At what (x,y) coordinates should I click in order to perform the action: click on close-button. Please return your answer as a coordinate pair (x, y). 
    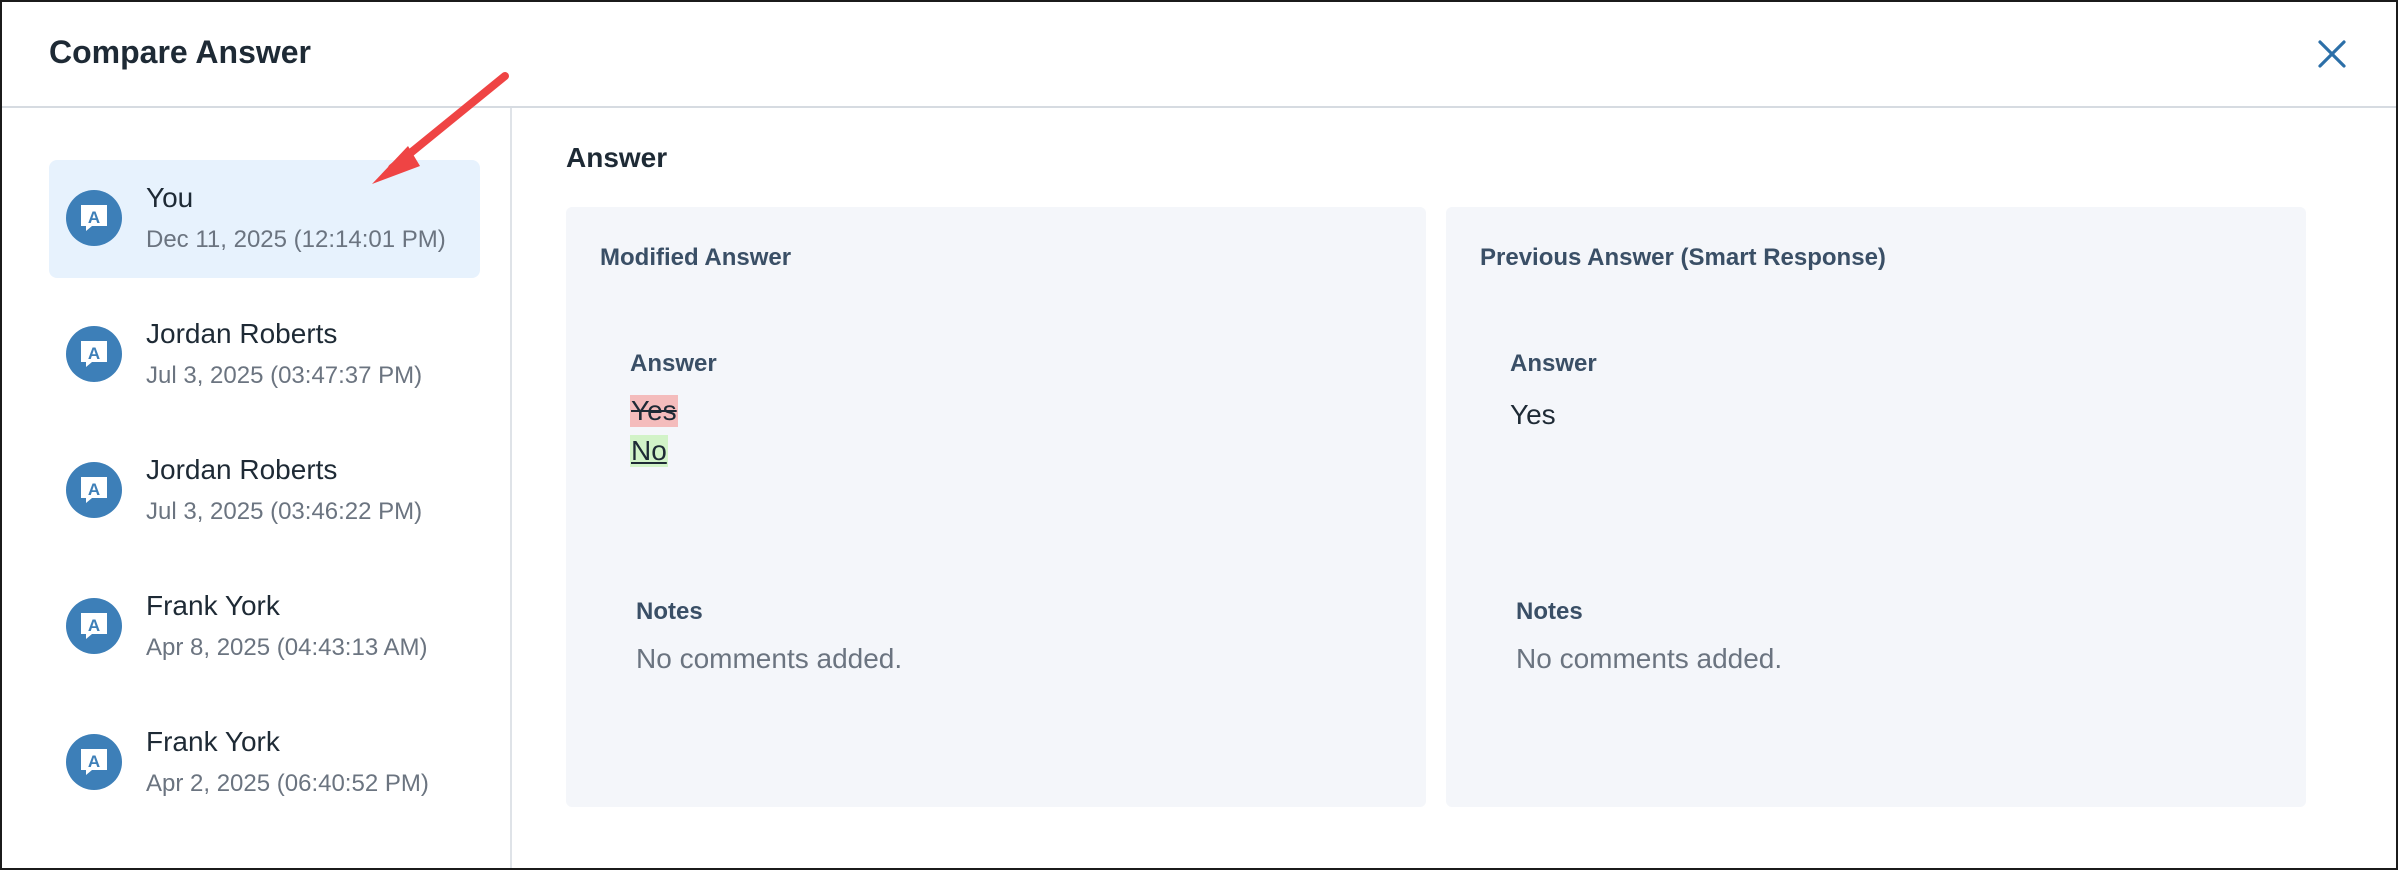
    Looking at the image, I should click on (2332, 54).